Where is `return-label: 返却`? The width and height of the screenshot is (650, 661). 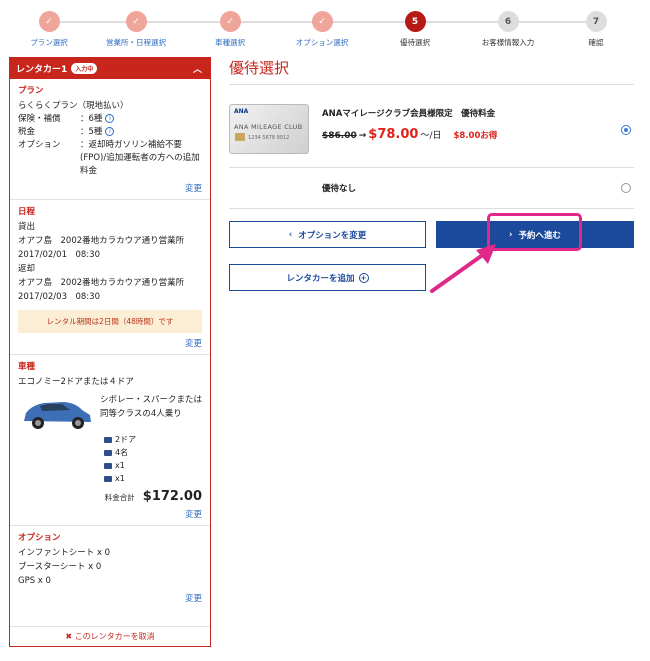 return-label: 返却 is located at coordinates (27, 269).